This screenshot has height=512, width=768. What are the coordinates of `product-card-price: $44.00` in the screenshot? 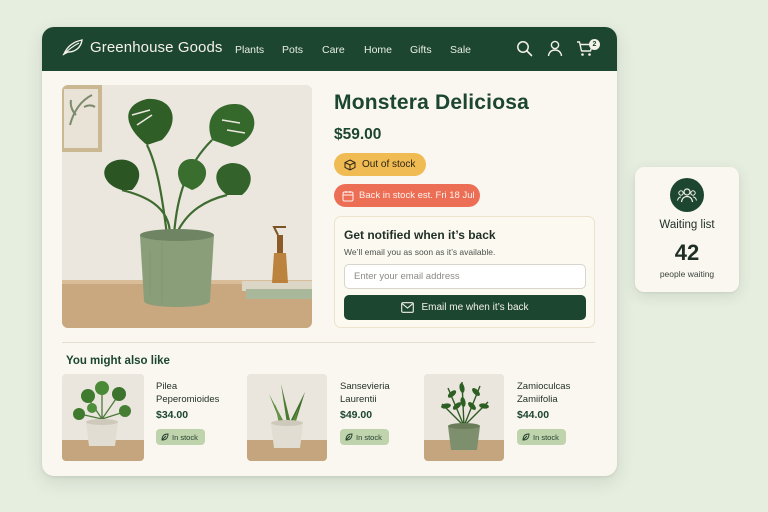 It's located at (533, 415).